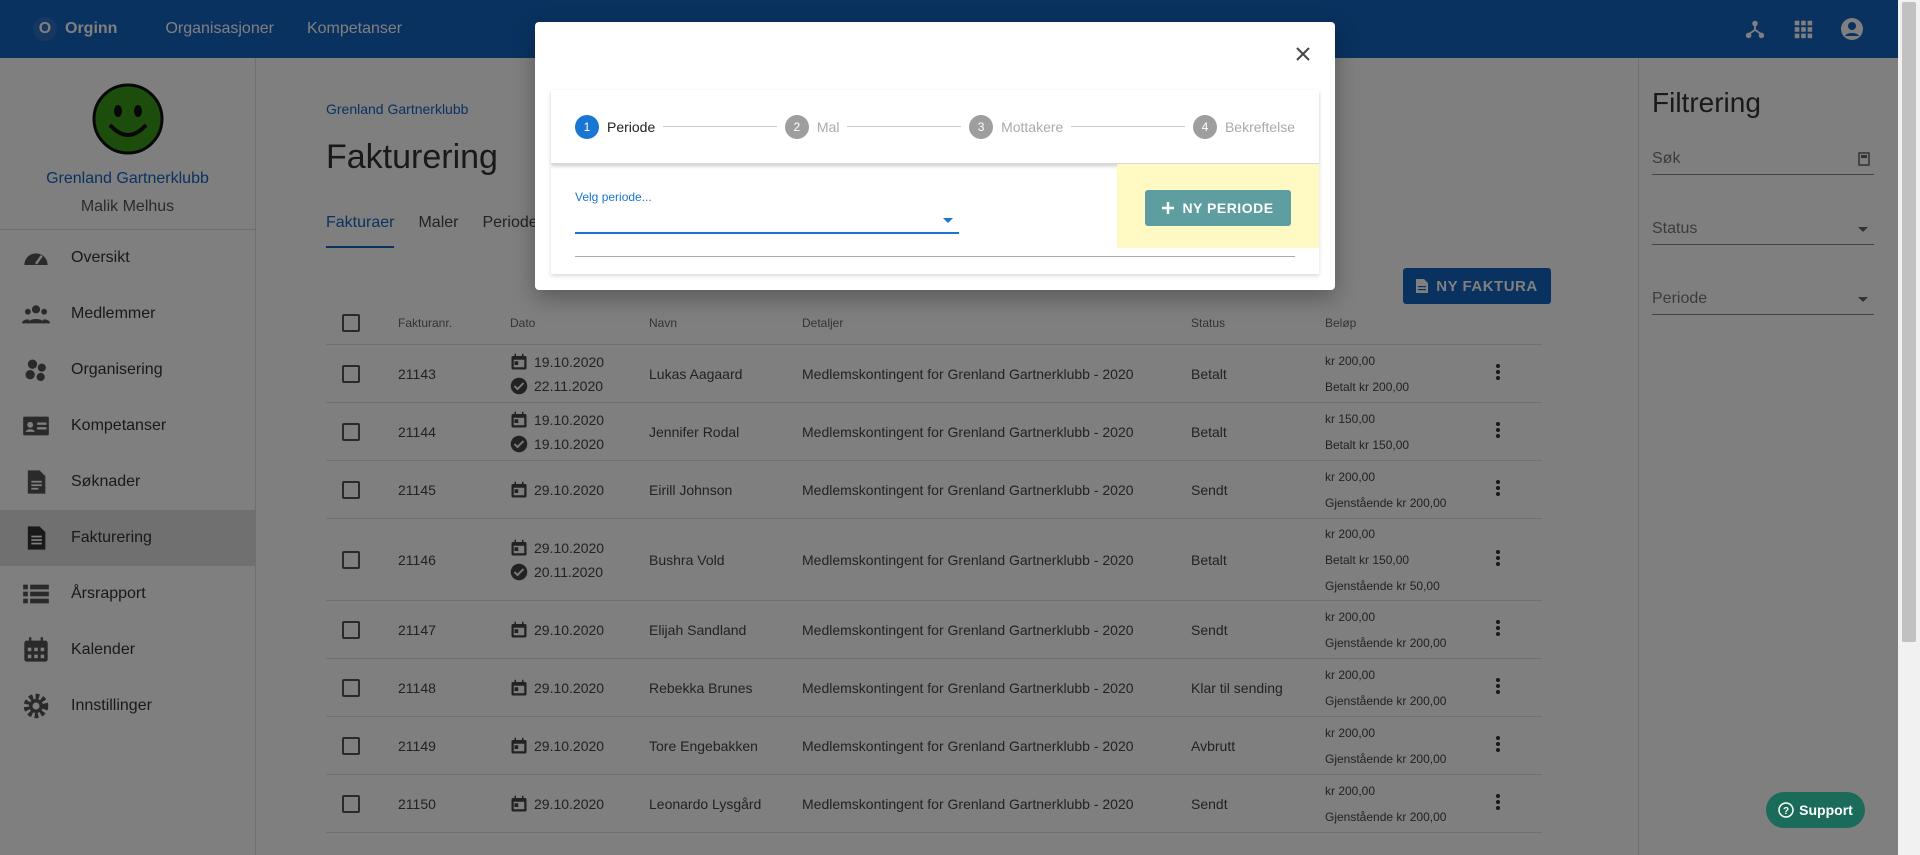 Image resolution: width=1920 pixels, height=855 pixels. I want to click on step-mal: 2 Mal, so click(812, 126).